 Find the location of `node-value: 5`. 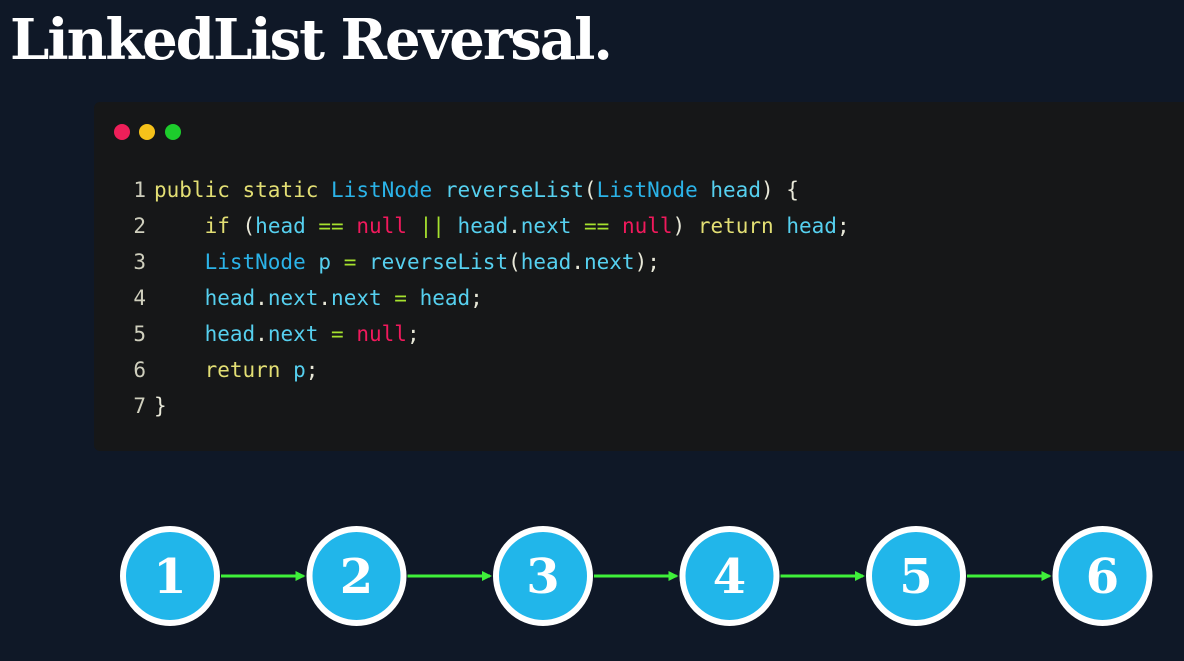

node-value: 5 is located at coordinates (915, 577).